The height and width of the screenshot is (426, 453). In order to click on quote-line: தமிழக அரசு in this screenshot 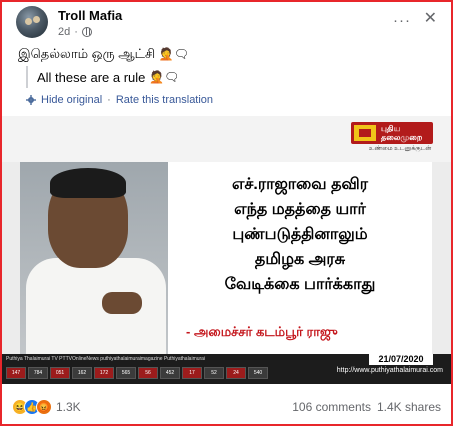, I will do `click(300, 259)`.